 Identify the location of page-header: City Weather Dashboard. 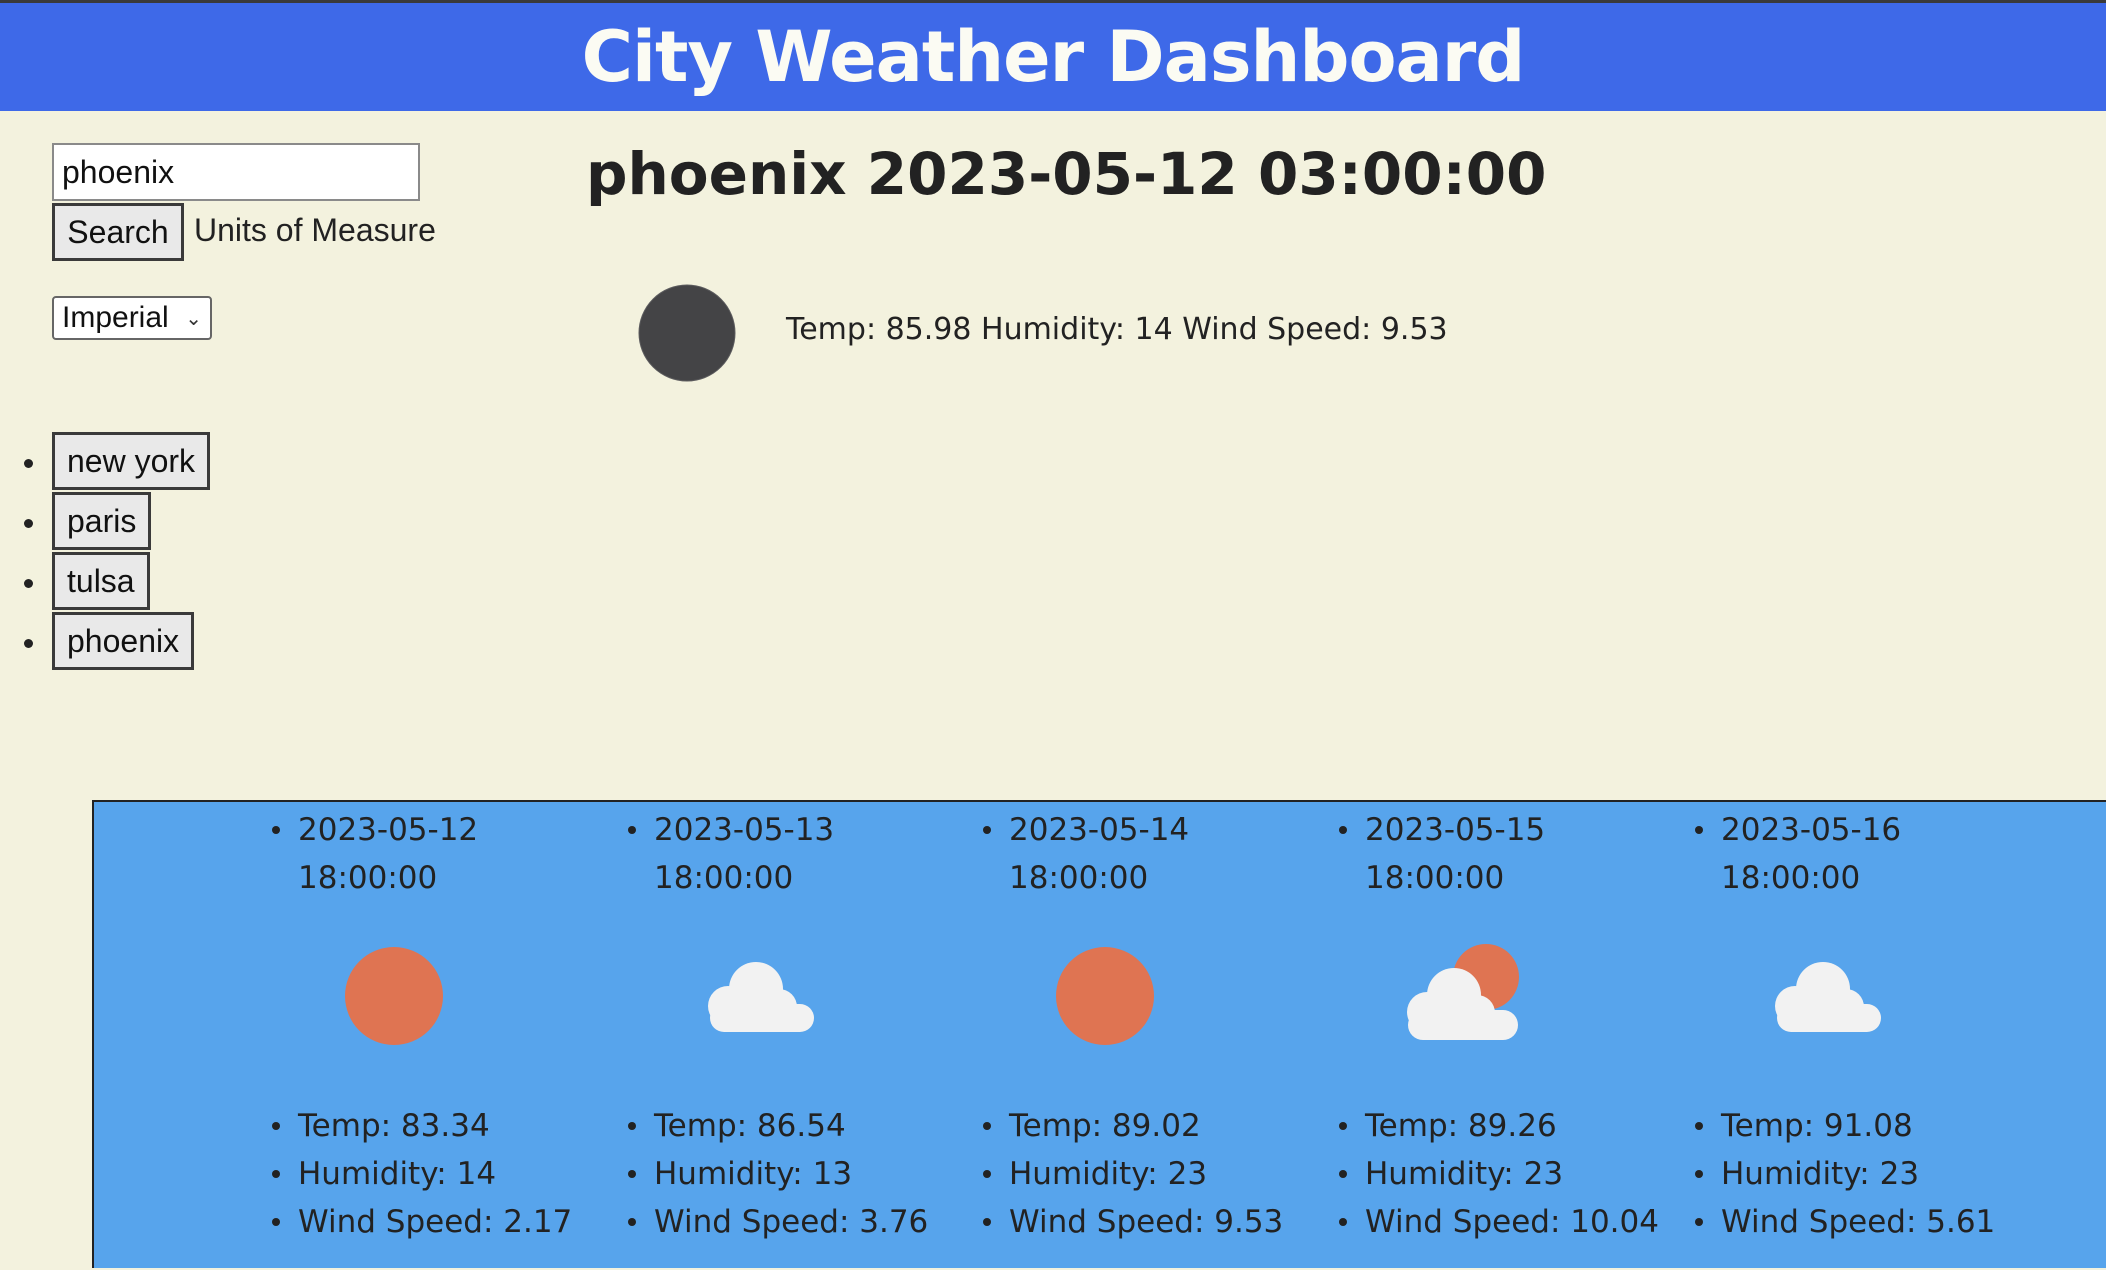
(1053, 57).